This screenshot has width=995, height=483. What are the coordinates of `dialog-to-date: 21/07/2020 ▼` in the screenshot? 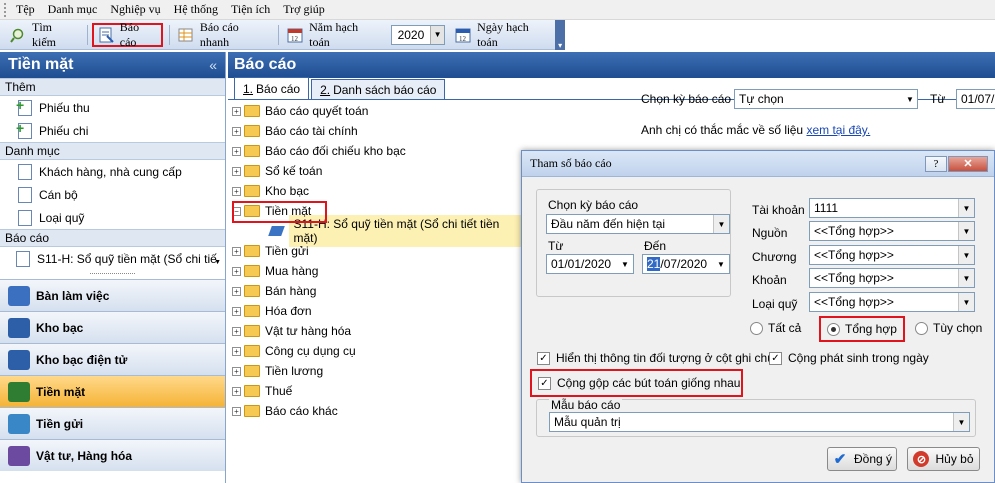 It's located at (686, 264).